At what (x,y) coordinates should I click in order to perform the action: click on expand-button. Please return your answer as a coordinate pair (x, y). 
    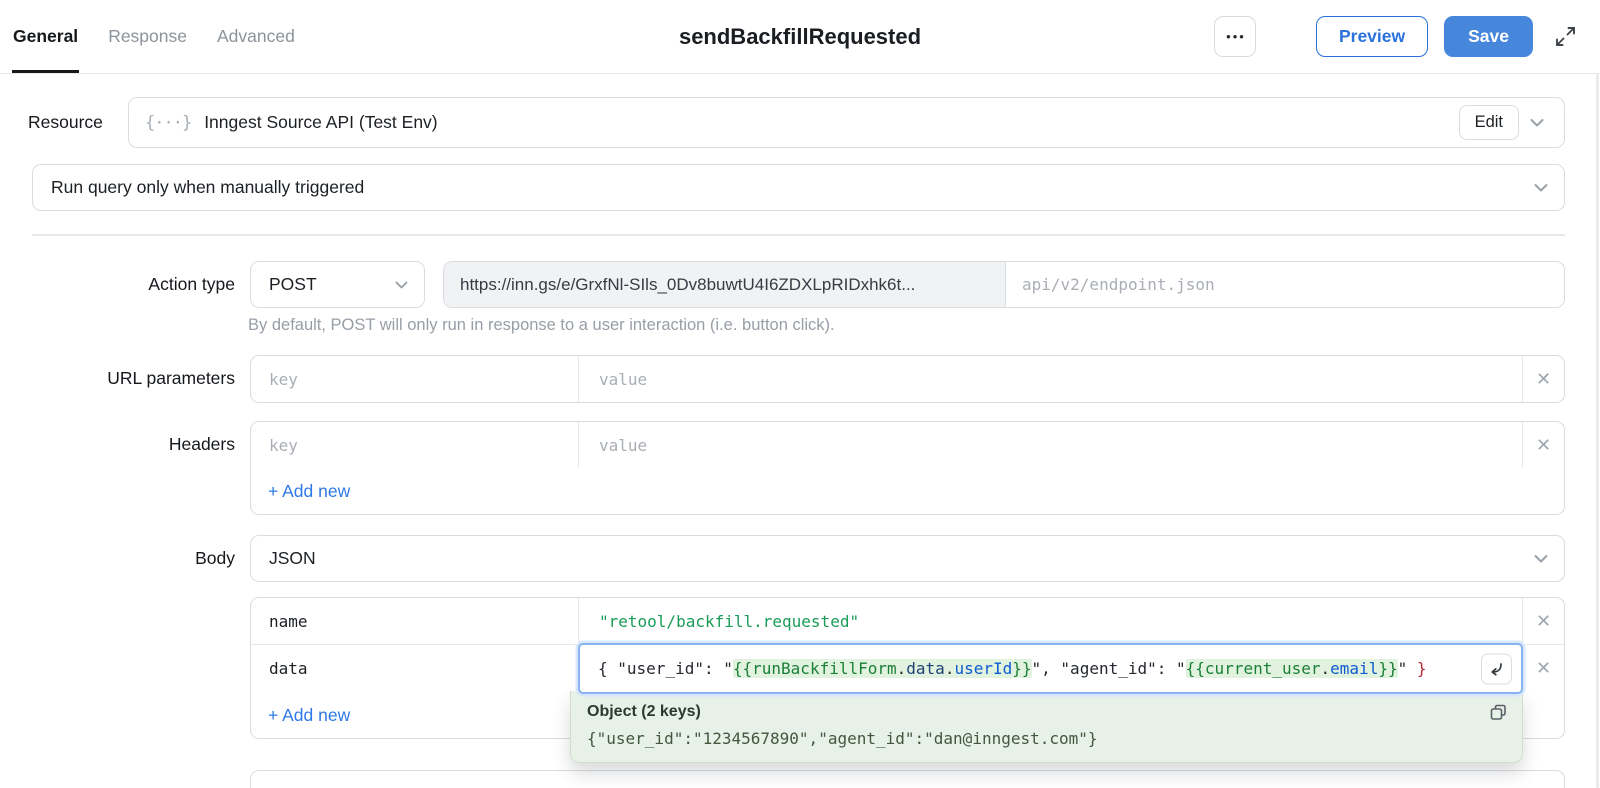
    Looking at the image, I should click on (1565, 36).